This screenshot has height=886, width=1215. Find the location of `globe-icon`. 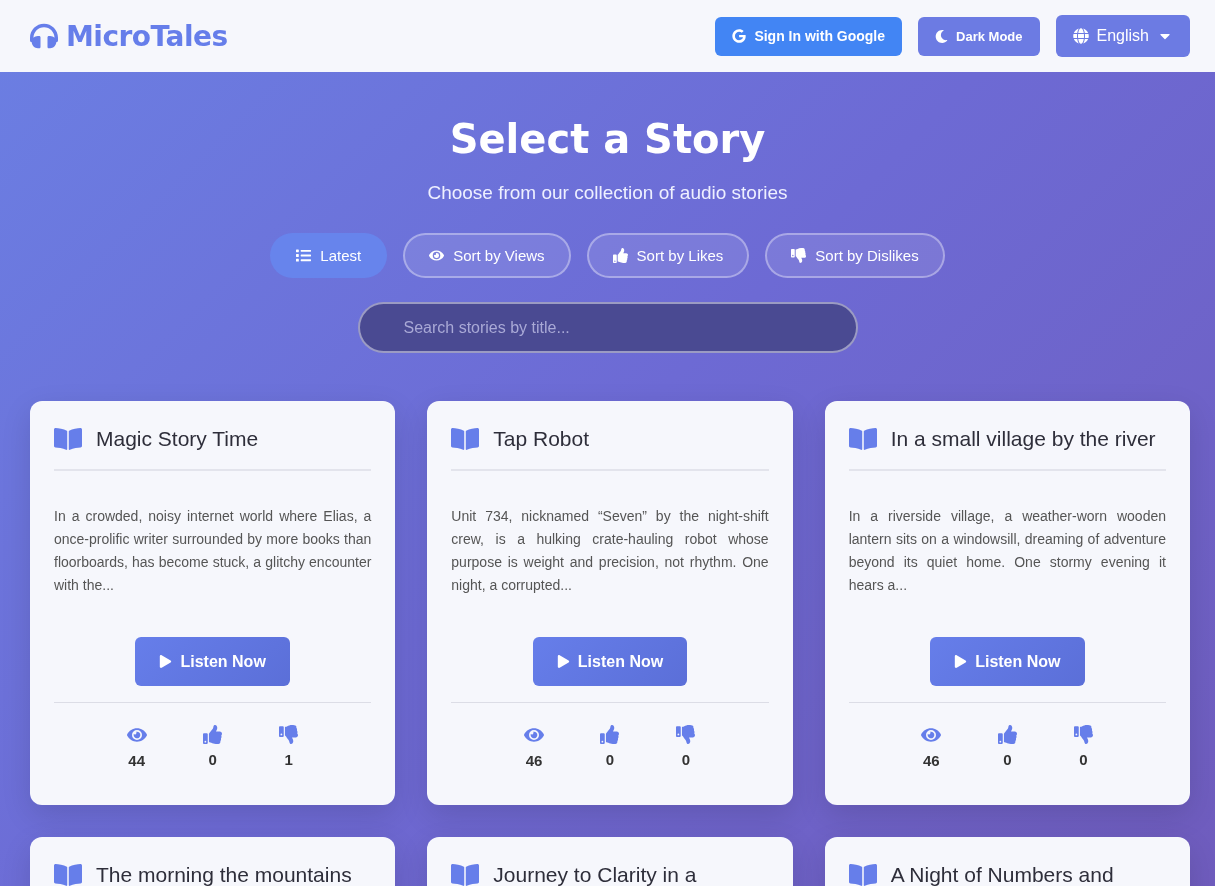

globe-icon is located at coordinates (1080, 36).